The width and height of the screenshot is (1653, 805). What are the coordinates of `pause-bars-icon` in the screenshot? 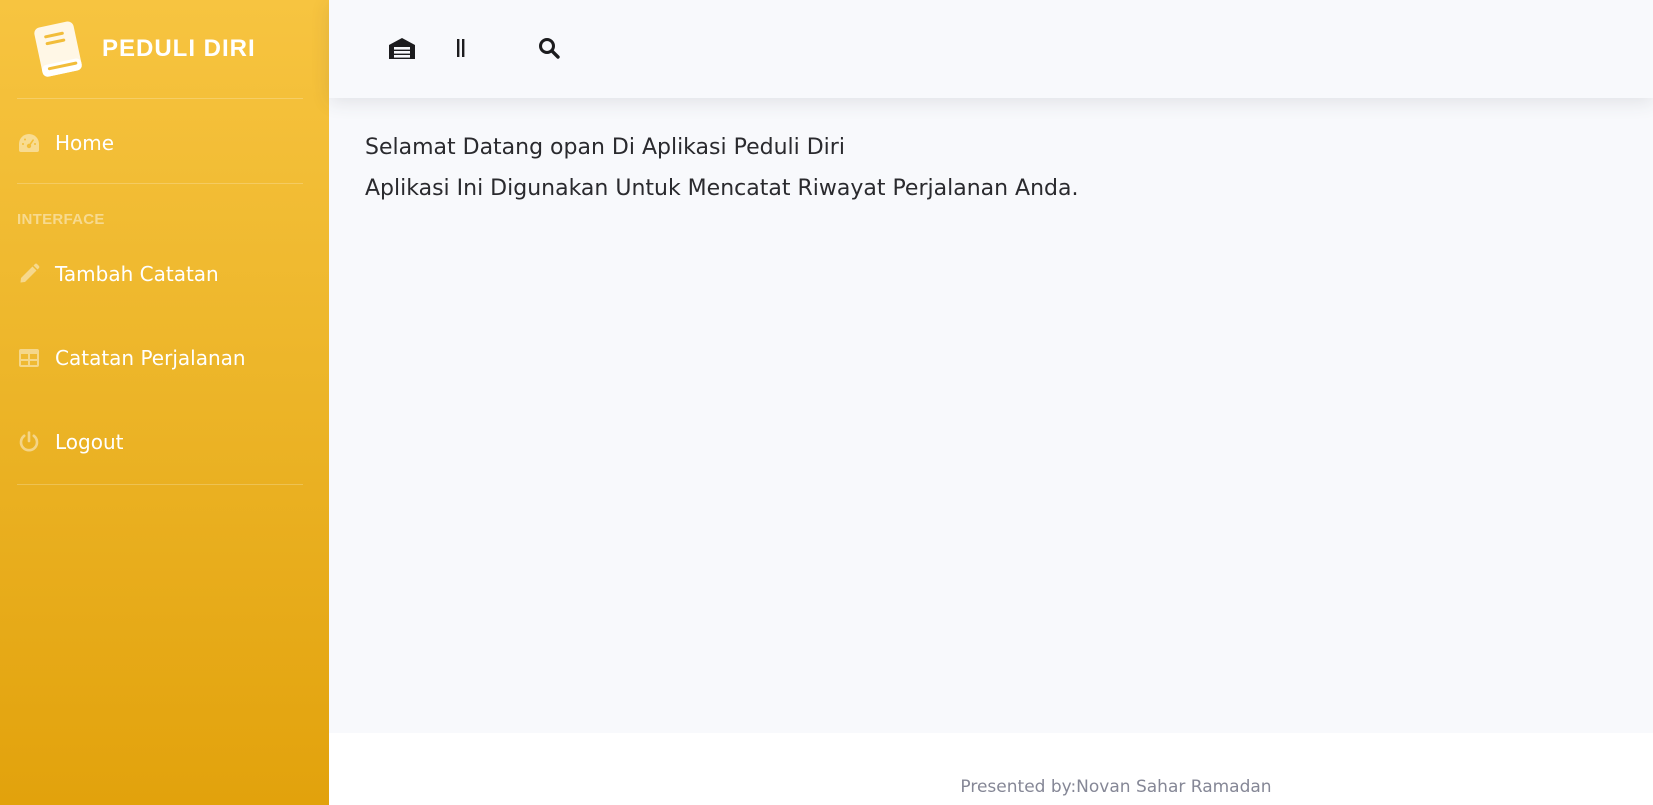 It's located at (461, 48).